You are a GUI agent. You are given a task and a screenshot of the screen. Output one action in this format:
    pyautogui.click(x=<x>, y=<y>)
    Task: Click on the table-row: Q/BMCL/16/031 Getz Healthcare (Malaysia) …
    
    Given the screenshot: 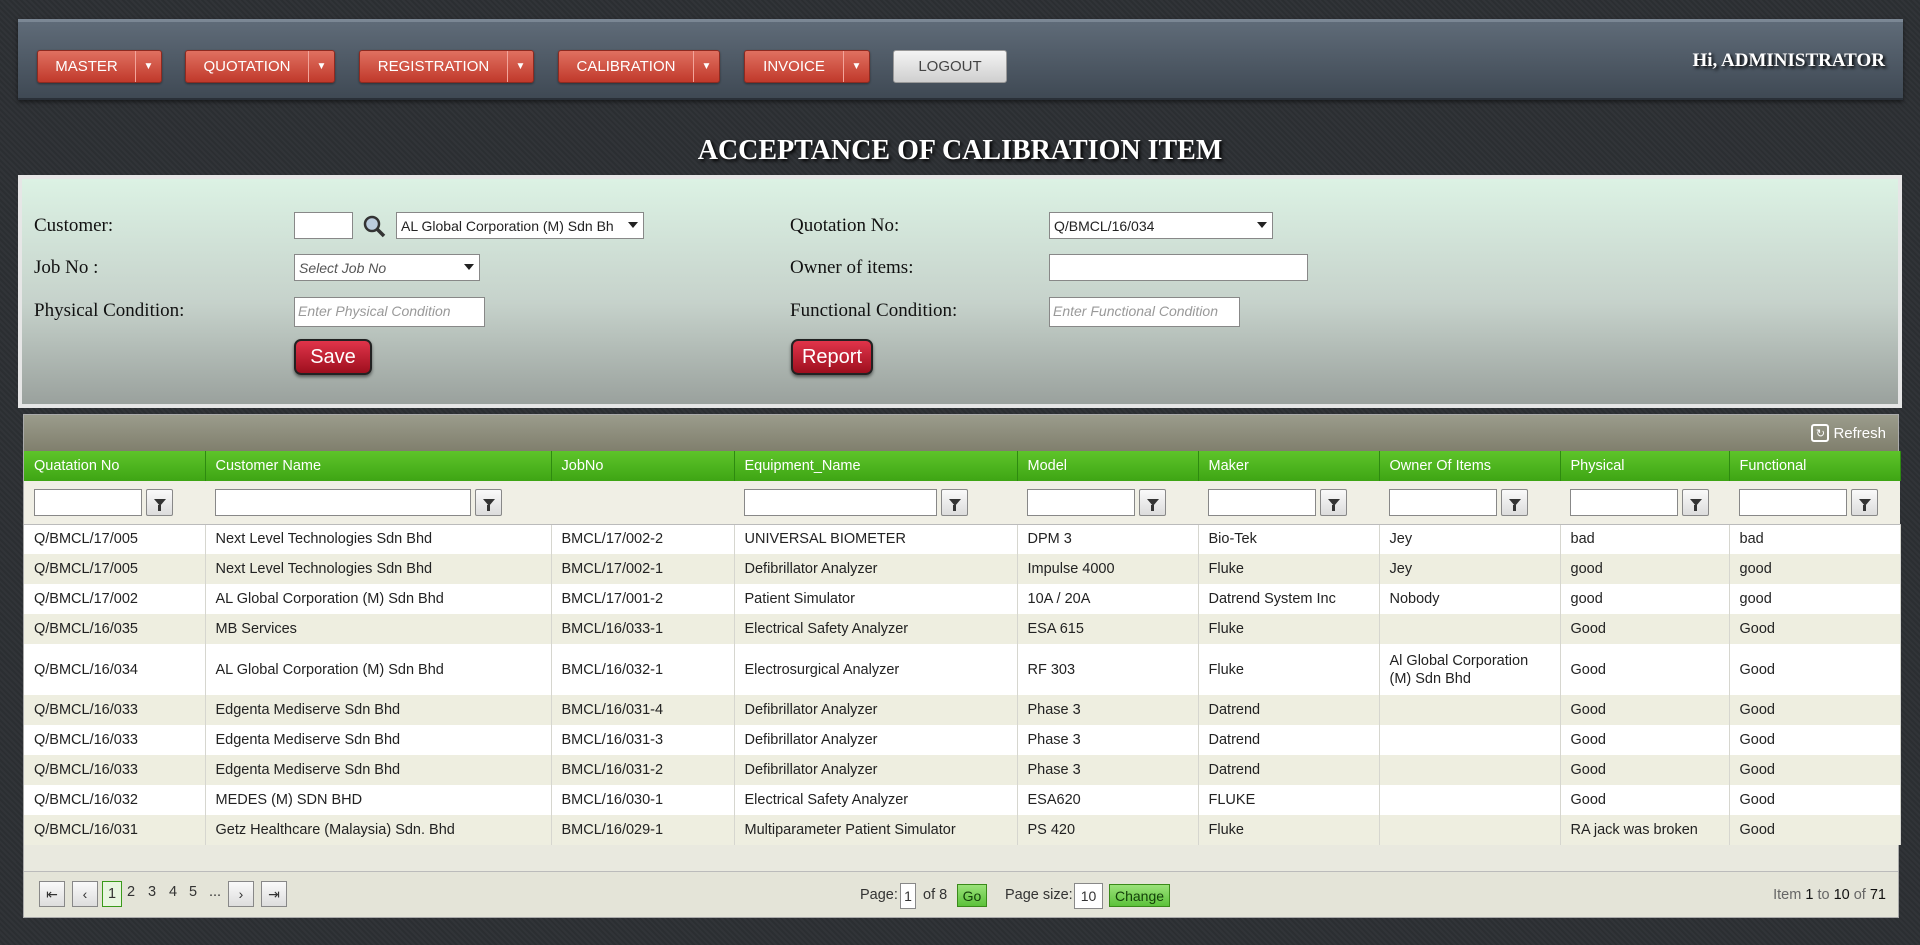 What is the action you would take?
    pyautogui.click(x=962, y=830)
    